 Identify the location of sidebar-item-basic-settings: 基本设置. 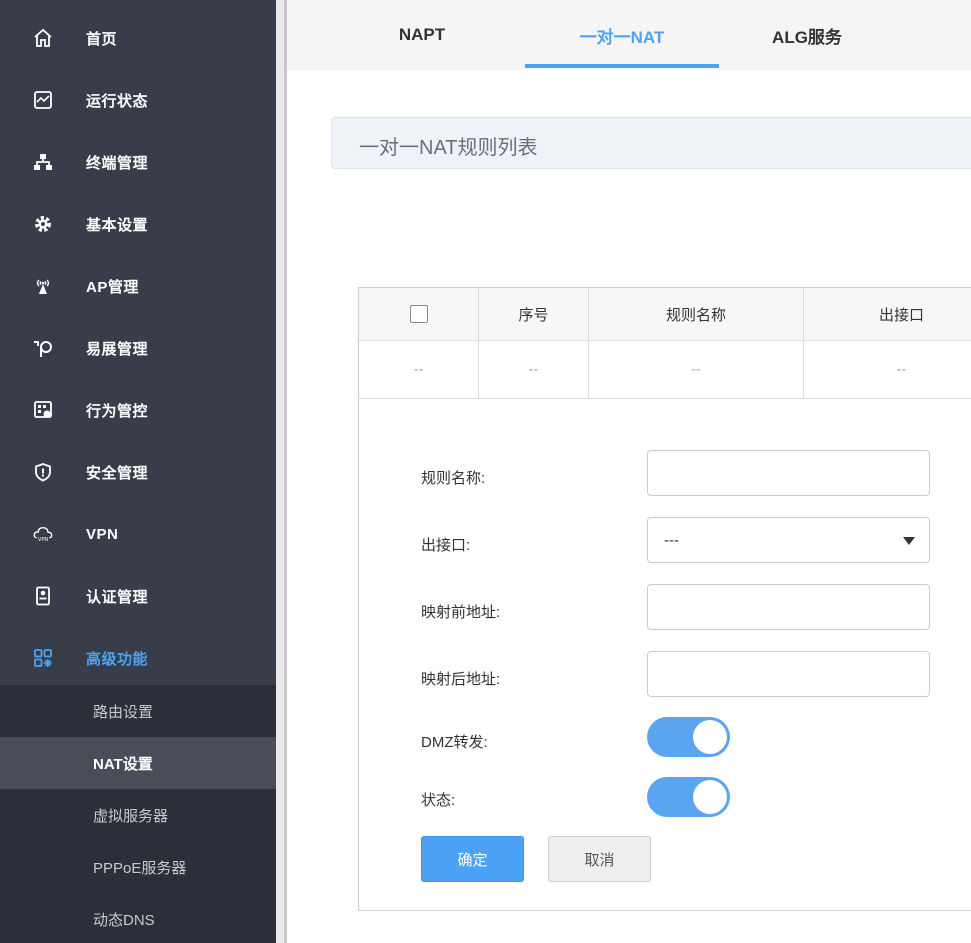
(138, 224).